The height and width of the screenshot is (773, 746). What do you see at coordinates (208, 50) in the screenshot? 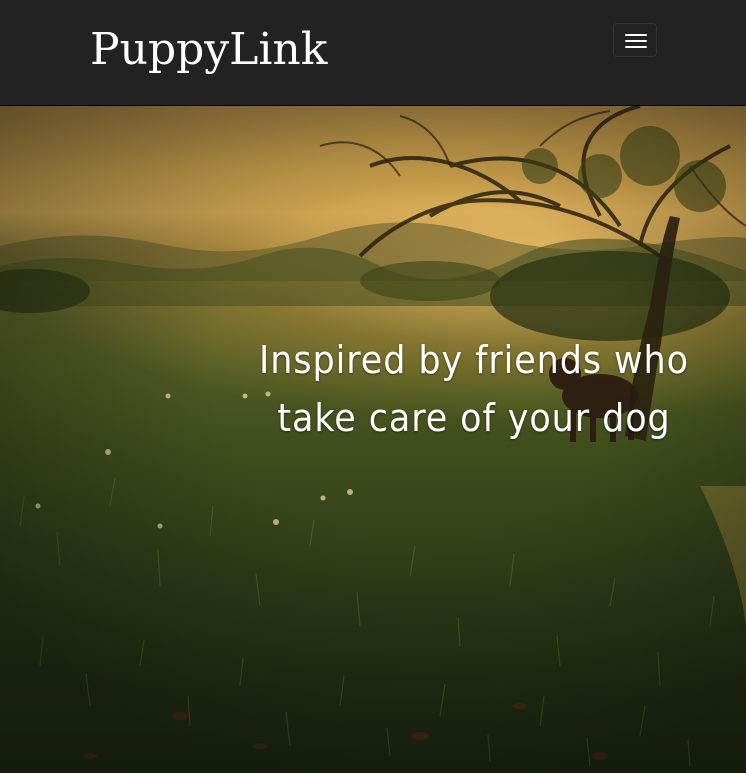
I see `brand-logo-link: PuppyLink` at bounding box center [208, 50].